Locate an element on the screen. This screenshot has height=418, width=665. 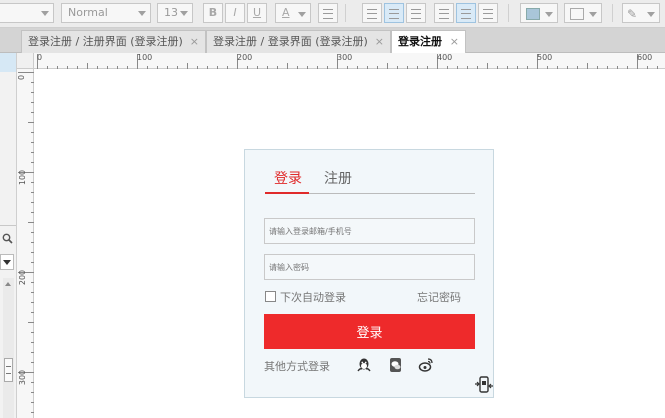
selected-page-row is located at coordinates (8, 62).